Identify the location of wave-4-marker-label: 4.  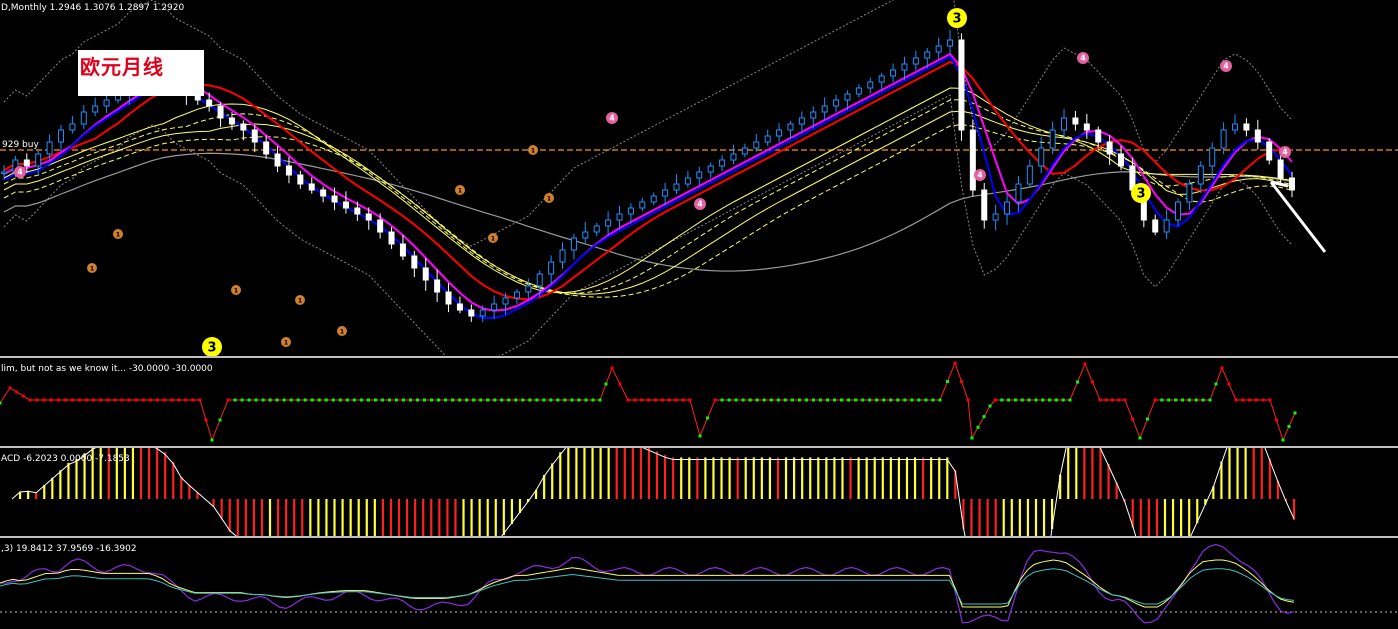
(1285, 152).